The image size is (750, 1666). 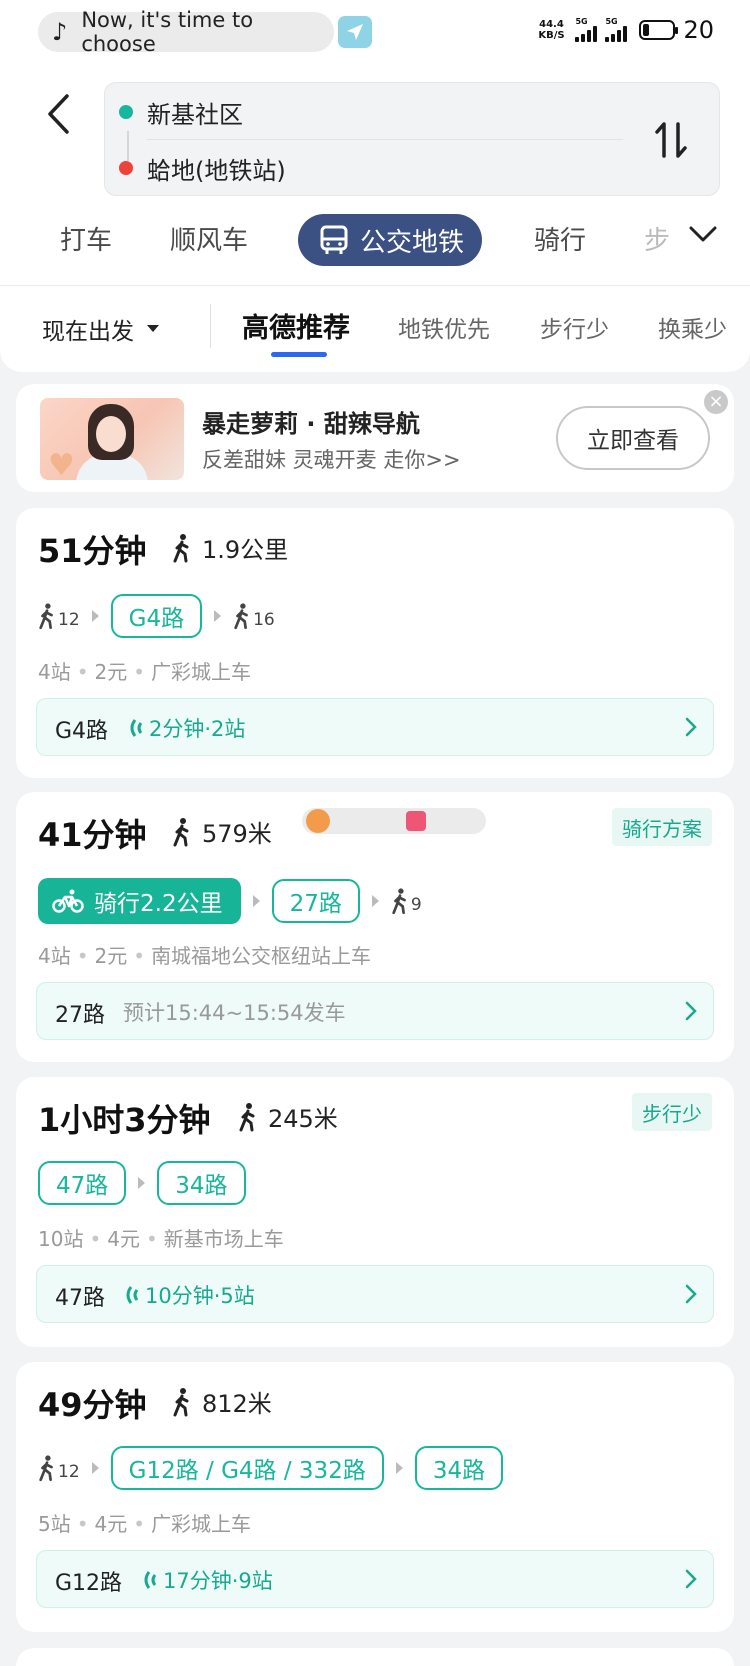 I want to click on promo-view-button: 立即查看, so click(x=633, y=438).